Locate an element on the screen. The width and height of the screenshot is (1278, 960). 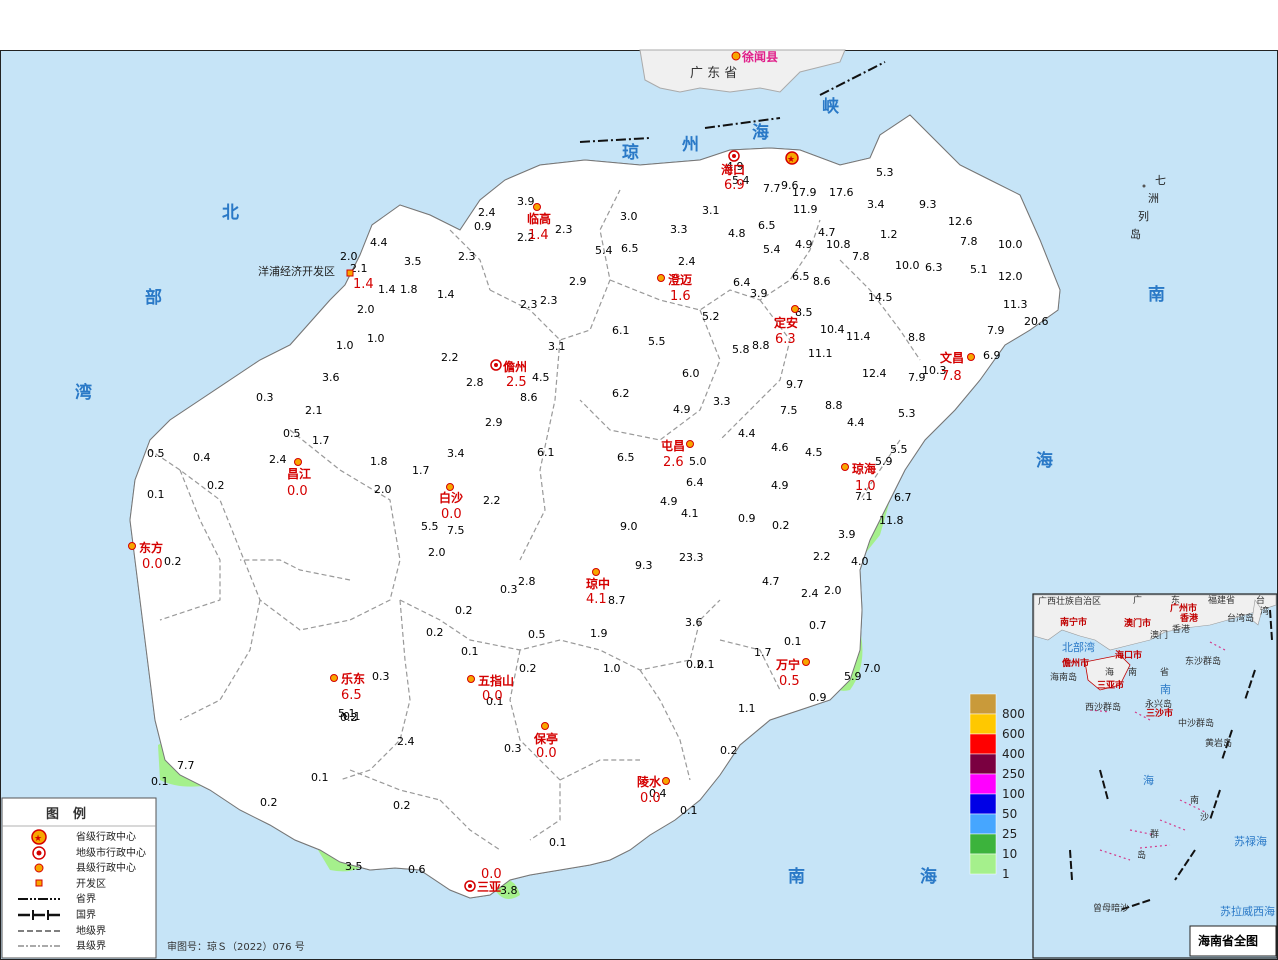
star-icon: ★ is located at coordinates (791, 160).